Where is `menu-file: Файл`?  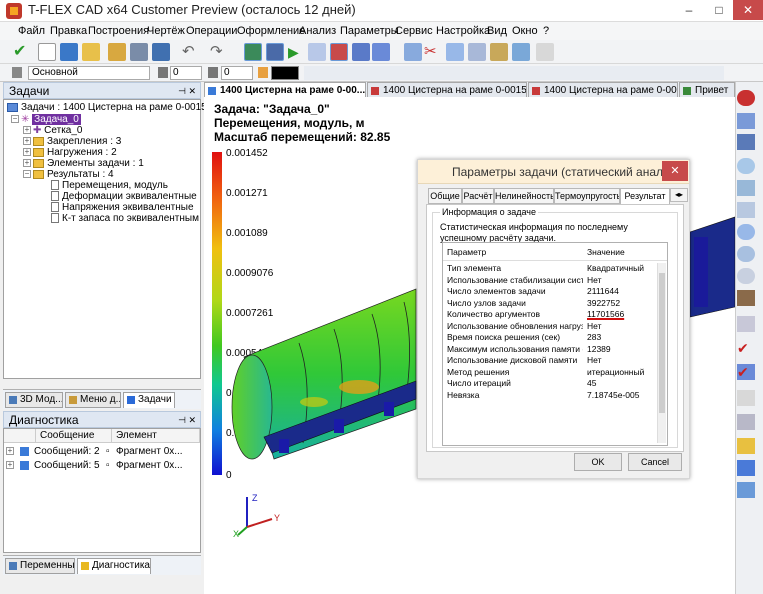 menu-file: Файл is located at coordinates (31, 31).